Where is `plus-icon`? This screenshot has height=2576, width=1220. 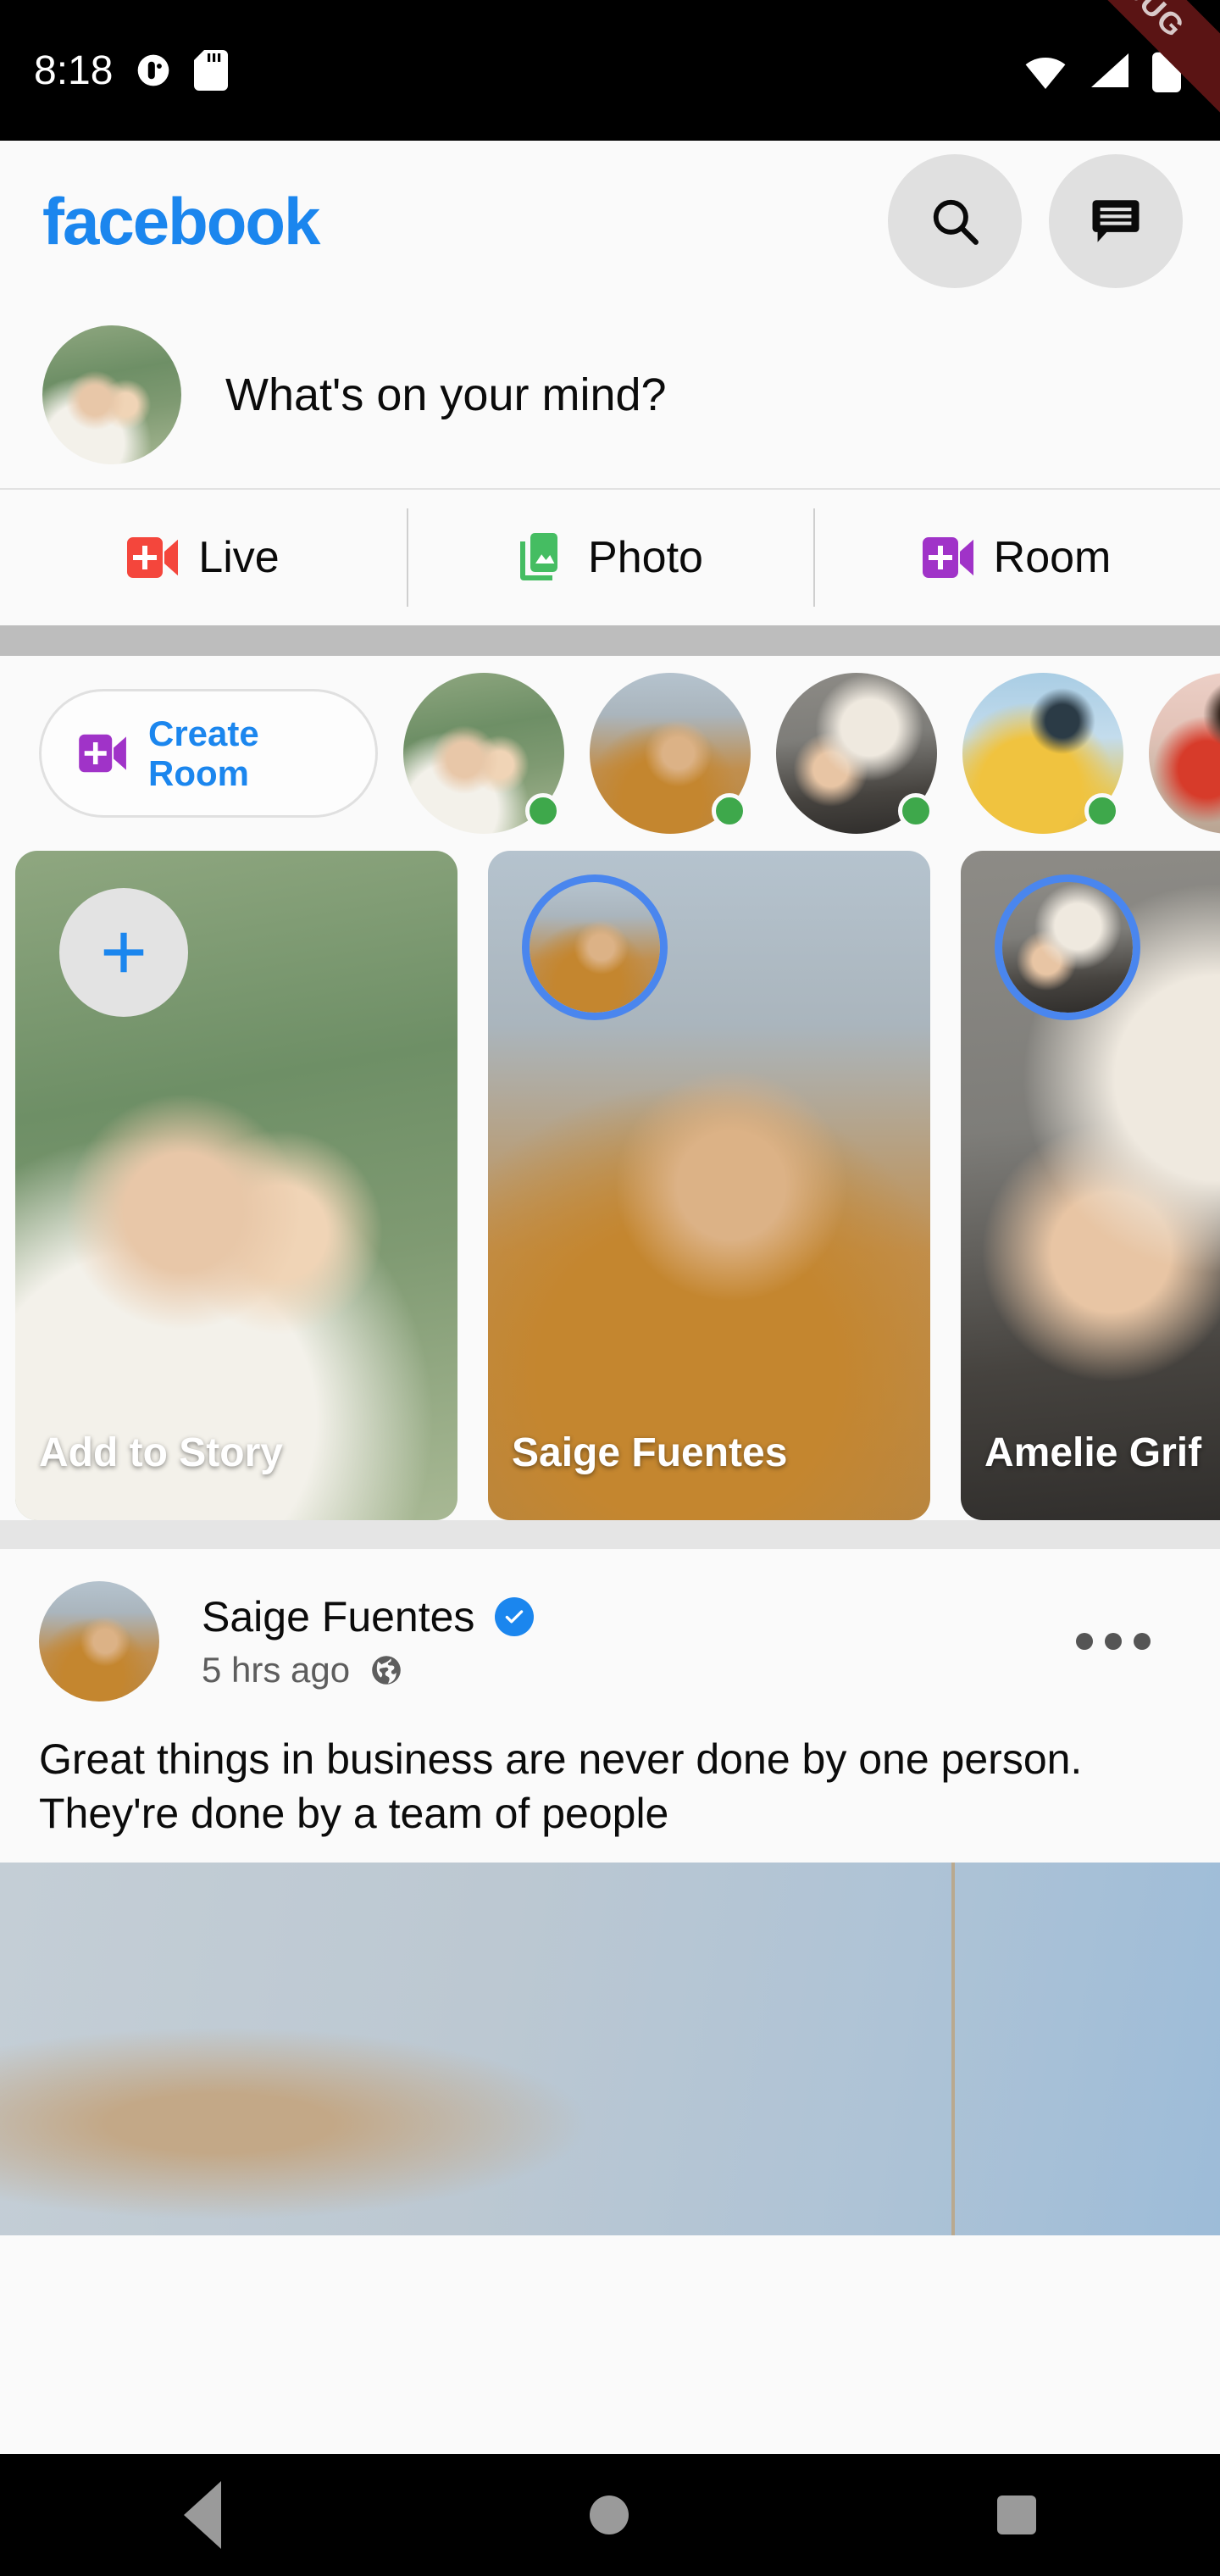 plus-icon is located at coordinates (123, 952).